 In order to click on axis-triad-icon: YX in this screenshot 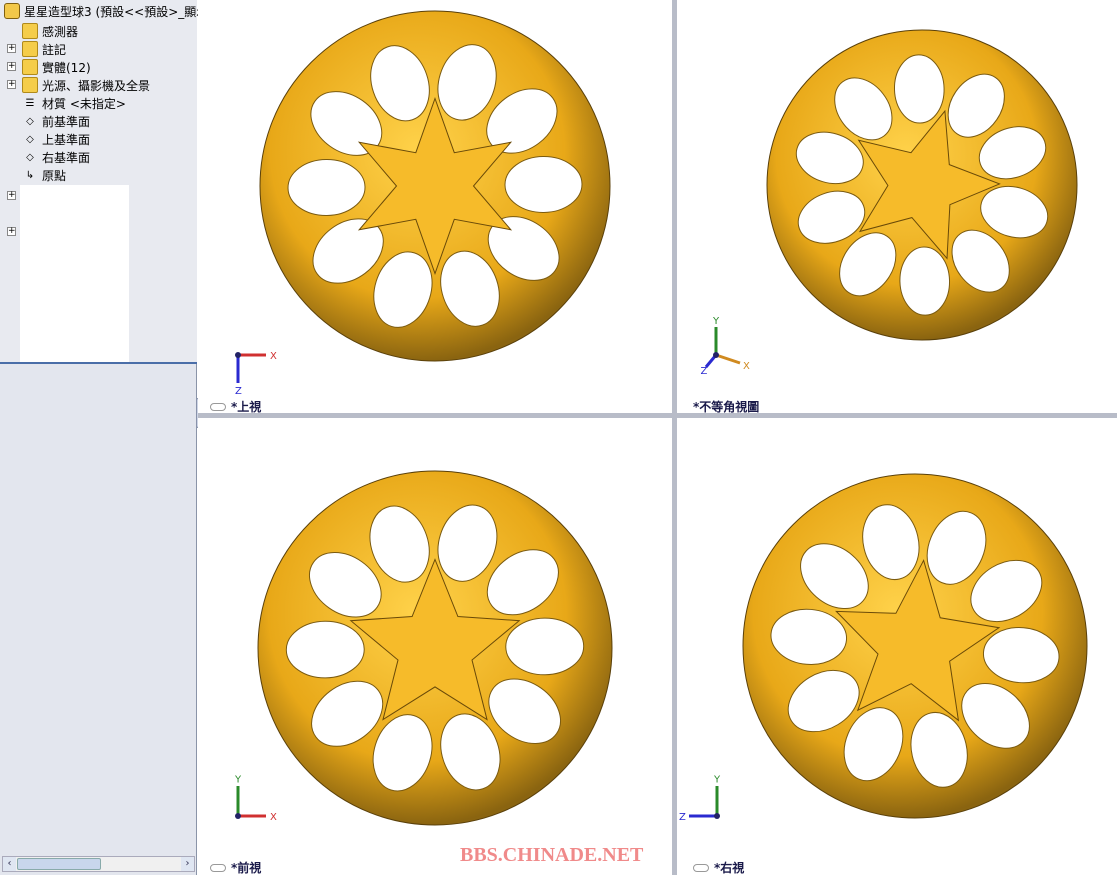, I will do `click(255, 799)`.